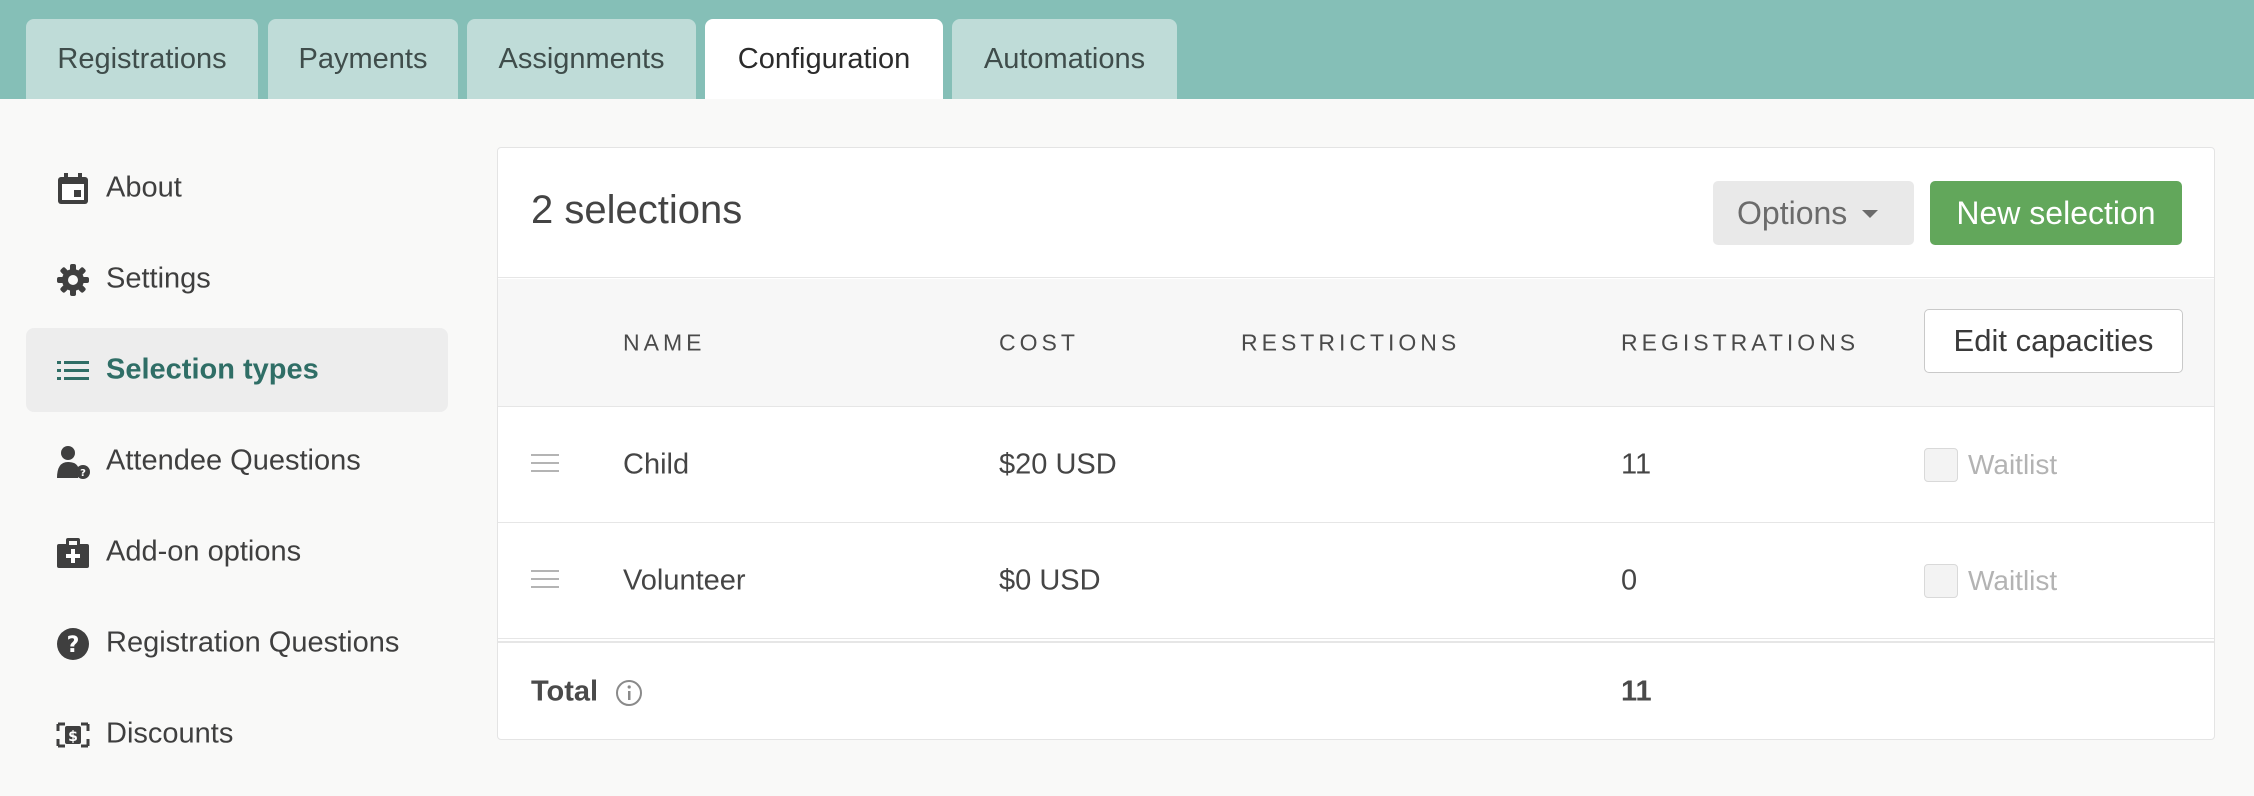  I want to click on options-label: Options, so click(1792, 212).